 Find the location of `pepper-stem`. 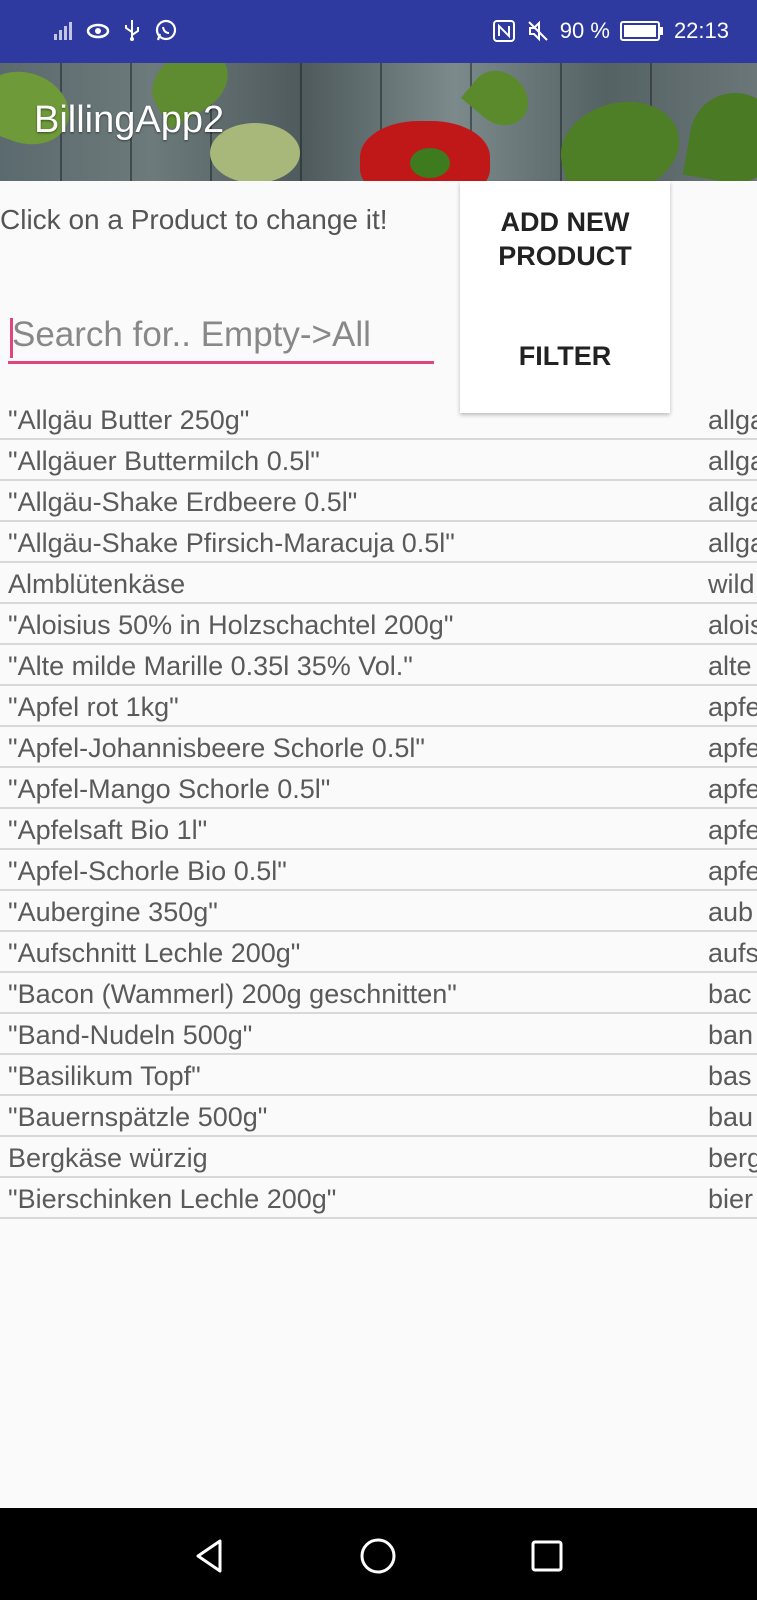

pepper-stem is located at coordinates (430, 163).